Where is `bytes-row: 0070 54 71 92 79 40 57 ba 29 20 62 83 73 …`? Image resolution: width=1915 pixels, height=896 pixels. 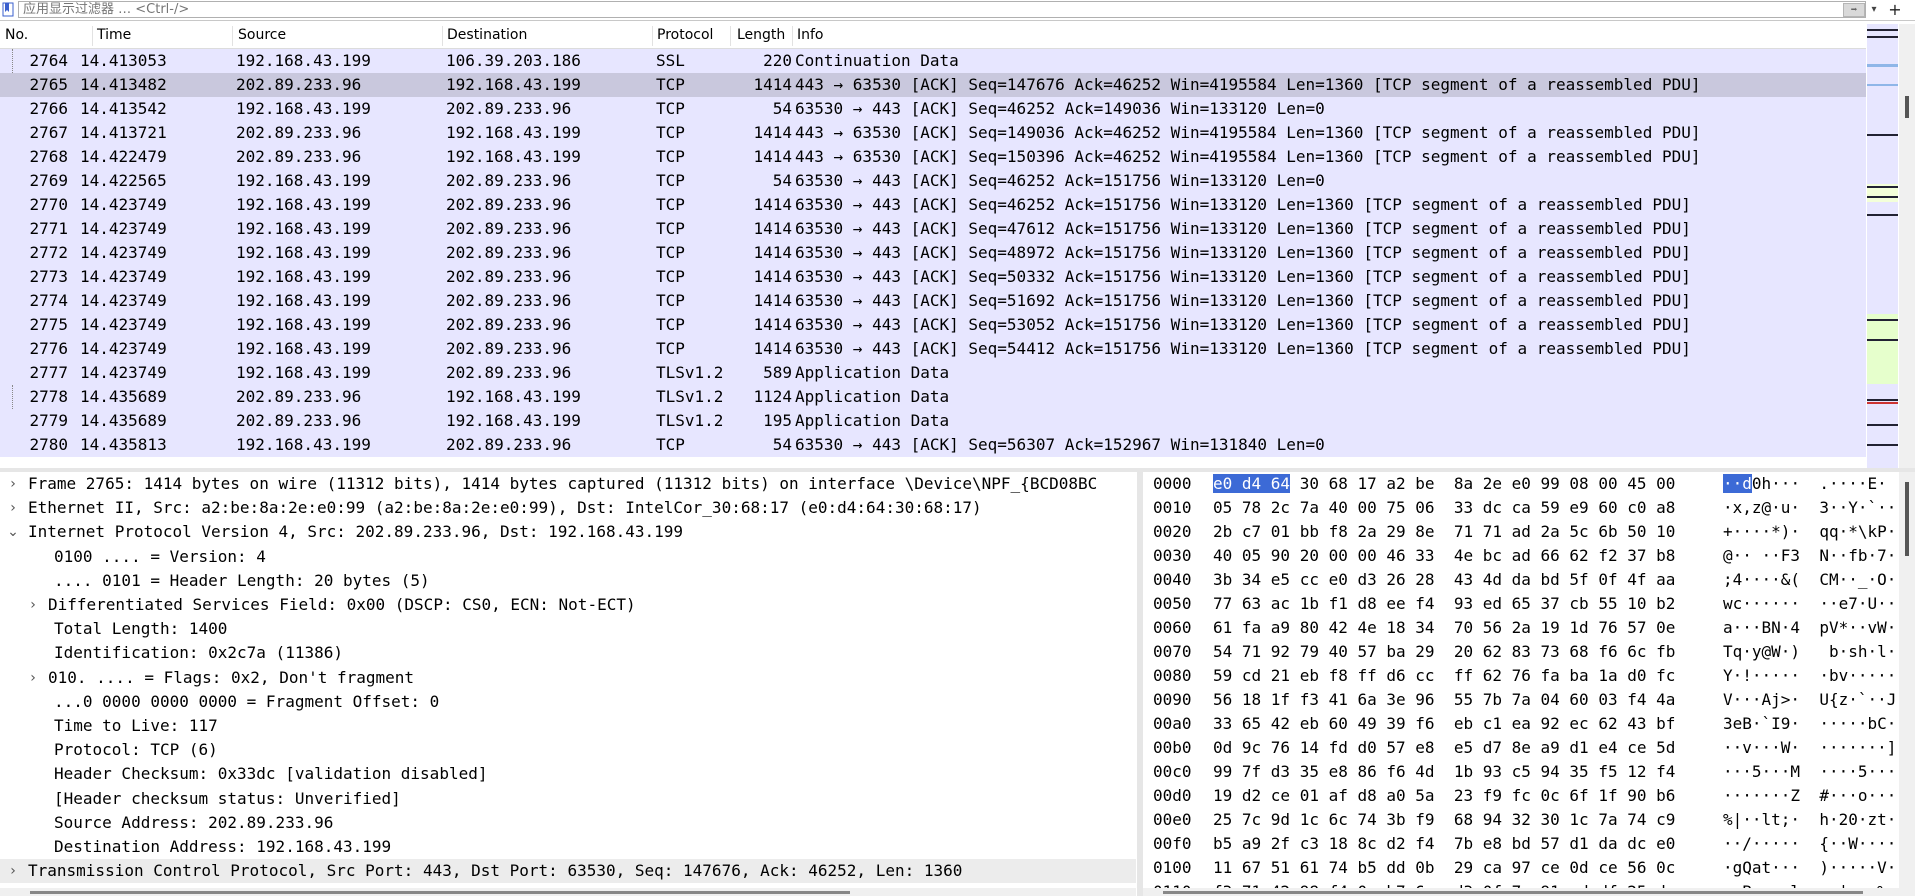 bytes-row: 0070 54 71 92 79 40 57 ba 29 20 62 83 73 … is located at coordinates (1521, 652).